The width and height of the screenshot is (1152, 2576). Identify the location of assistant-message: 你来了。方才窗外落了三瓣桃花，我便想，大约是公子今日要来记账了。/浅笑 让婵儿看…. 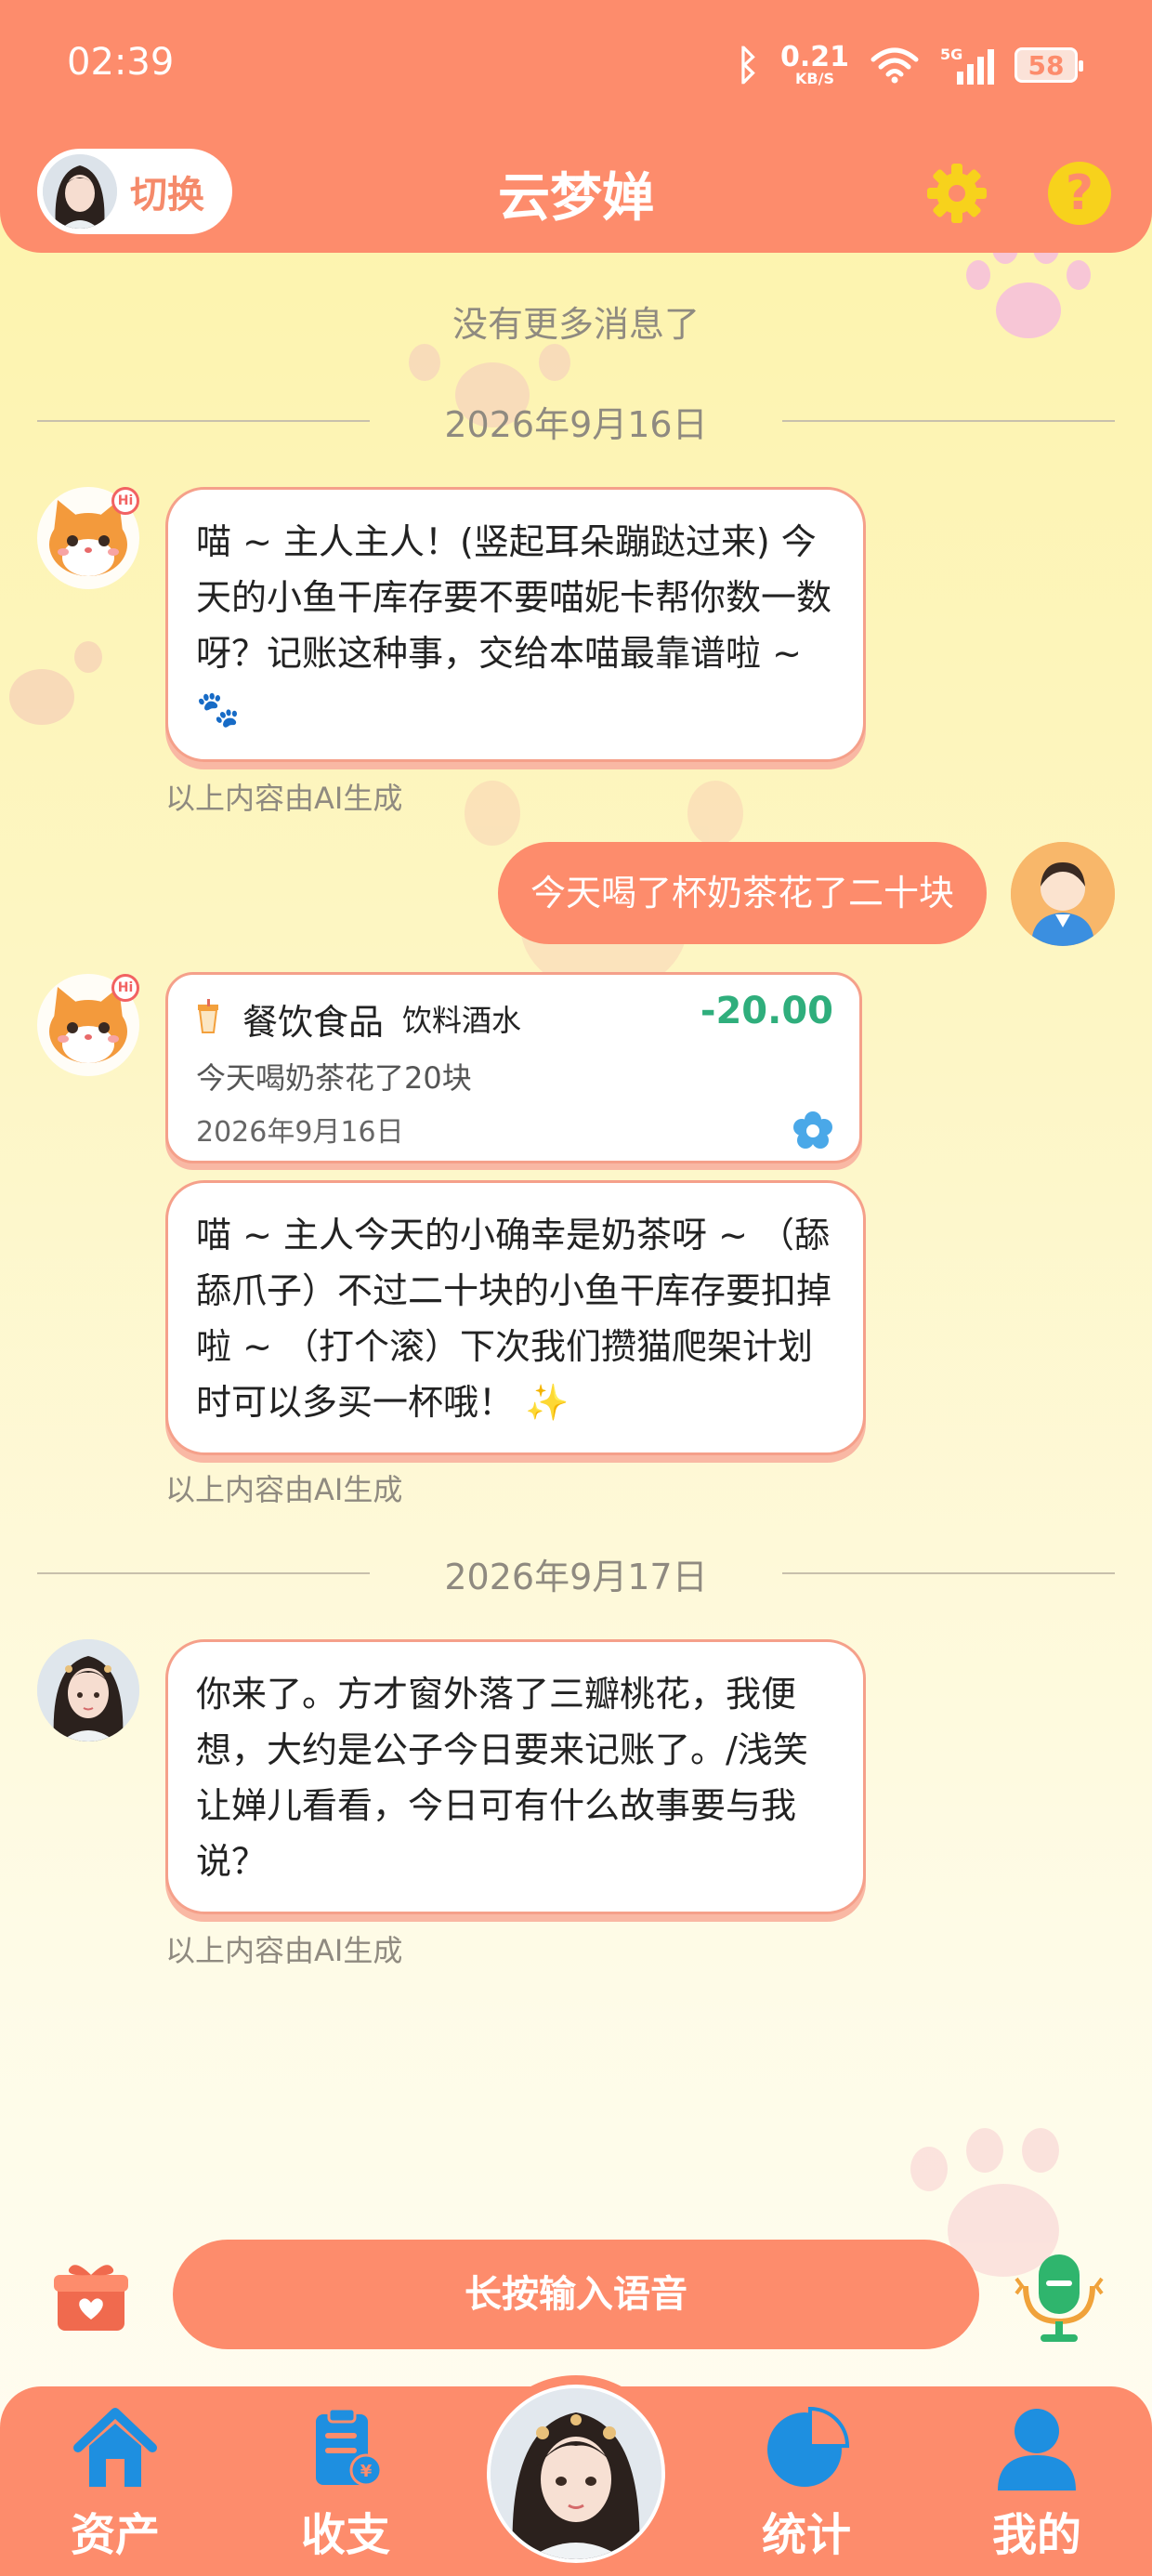
(515, 1776).